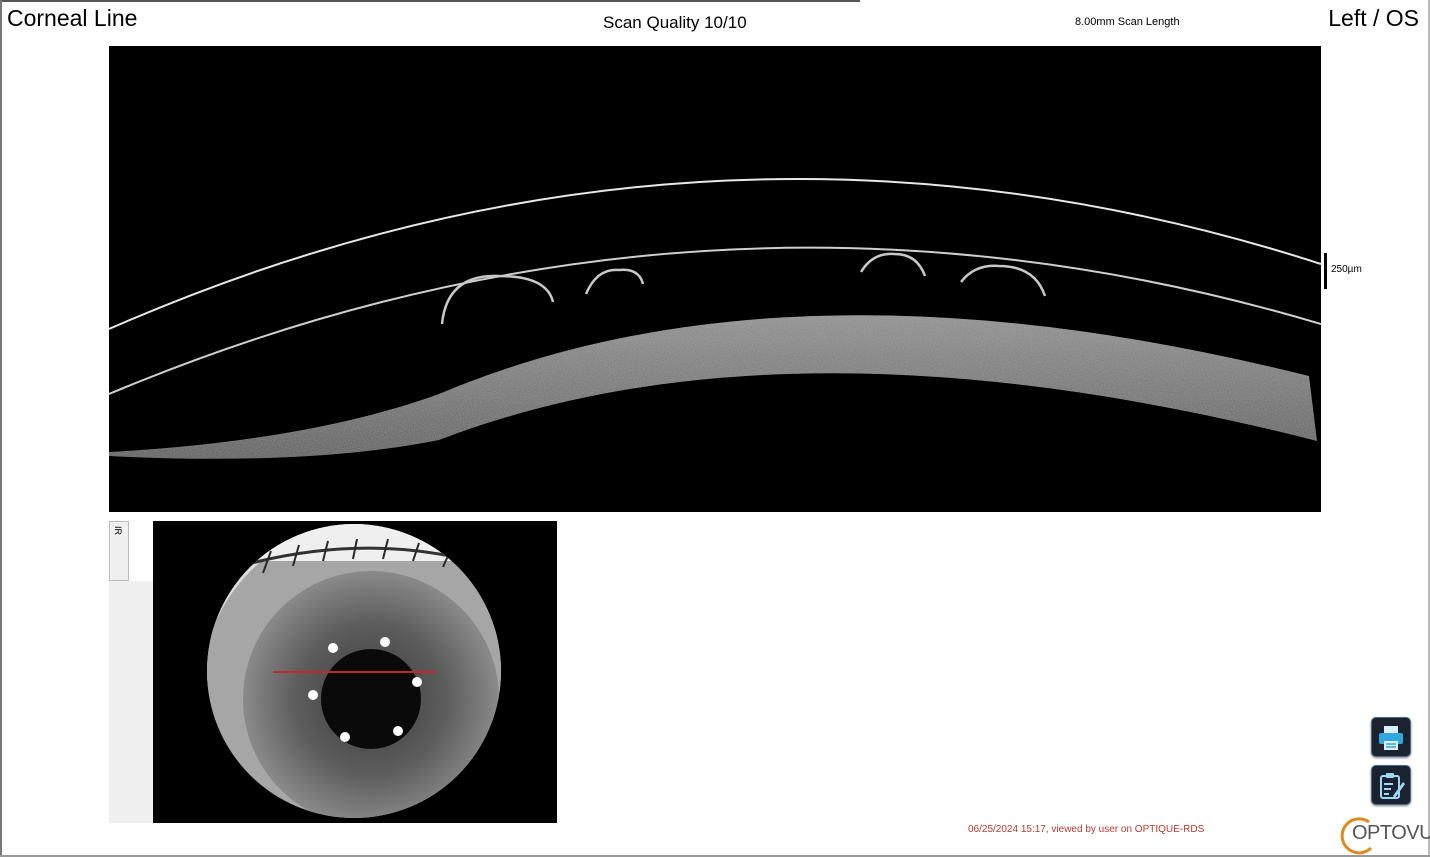 The image size is (1430, 857). Describe the element at coordinates (675, 22) in the screenshot. I see `scan-quality-label: Scan Quality 10/10` at that location.